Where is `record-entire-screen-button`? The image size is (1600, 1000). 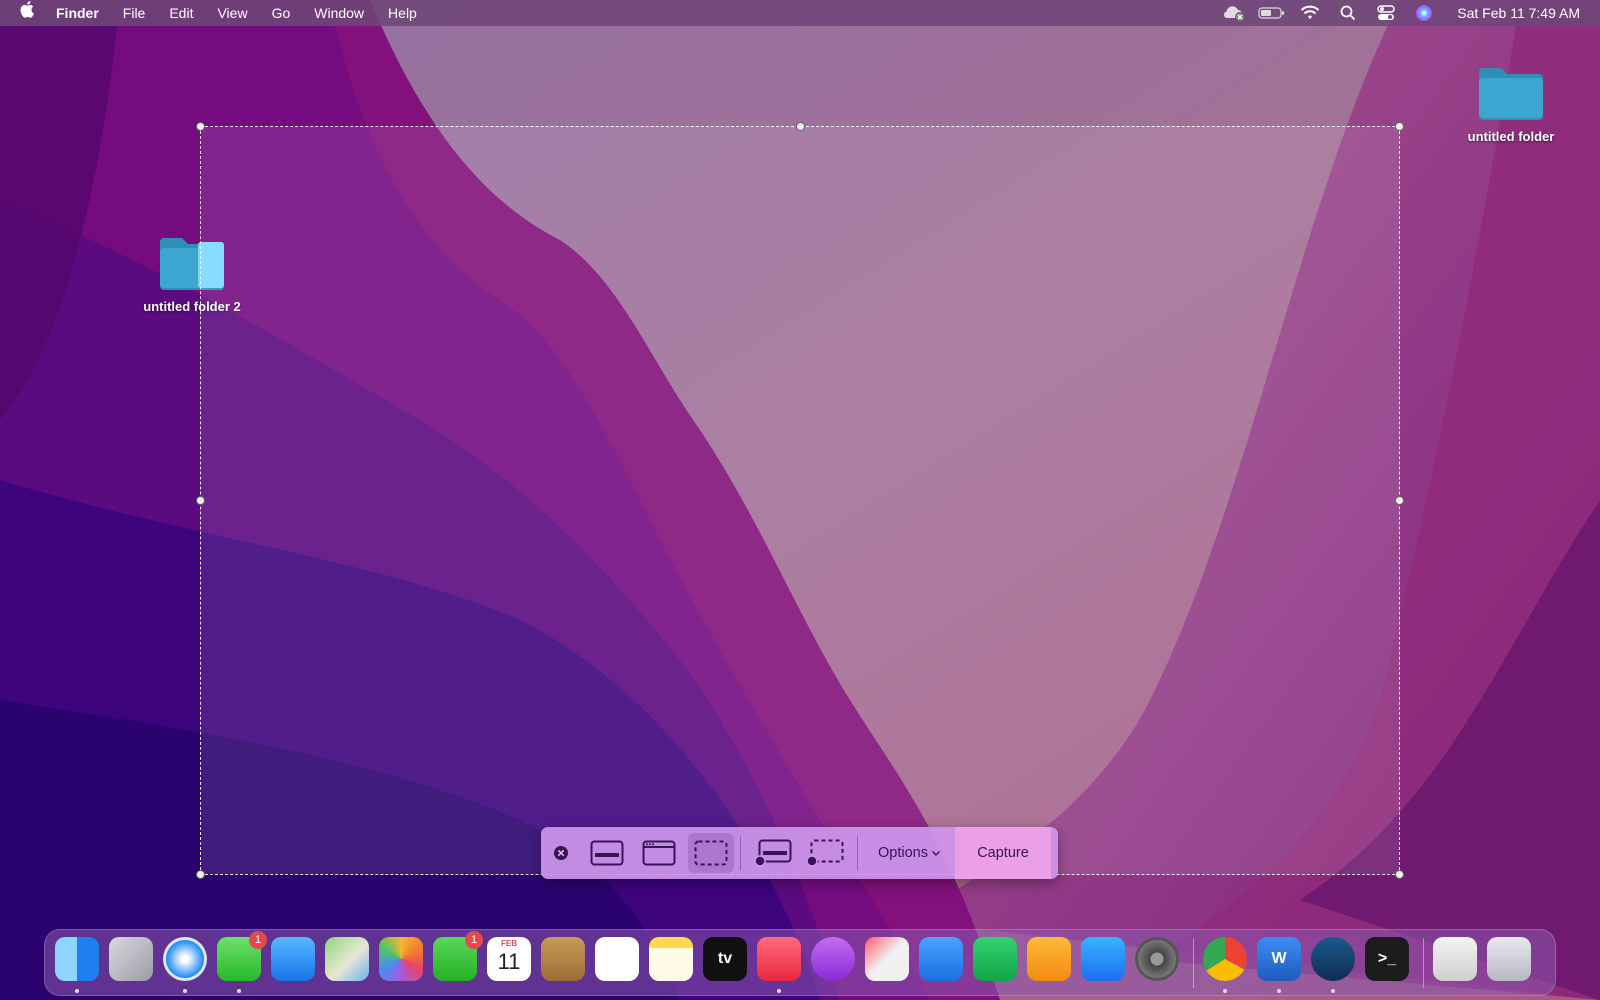
record-entire-screen-button is located at coordinates (773, 853).